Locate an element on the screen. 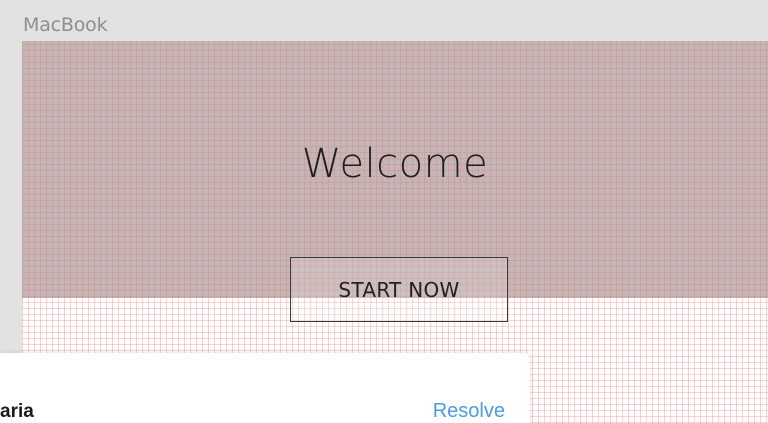  start-now-button: START NOW is located at coordinates (399, 289).